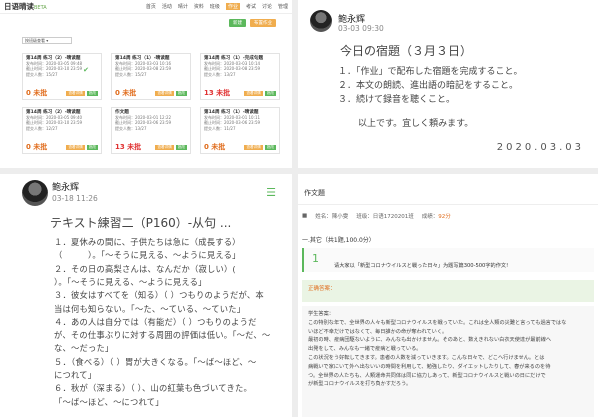 This screenshot has height=417, width=598. Describe the element at coordinates (159, 295) in the screenshot. I see `exercise-line: ３．彼女はすべてを（知る）（ ）つもりのようだが、本` at that location.